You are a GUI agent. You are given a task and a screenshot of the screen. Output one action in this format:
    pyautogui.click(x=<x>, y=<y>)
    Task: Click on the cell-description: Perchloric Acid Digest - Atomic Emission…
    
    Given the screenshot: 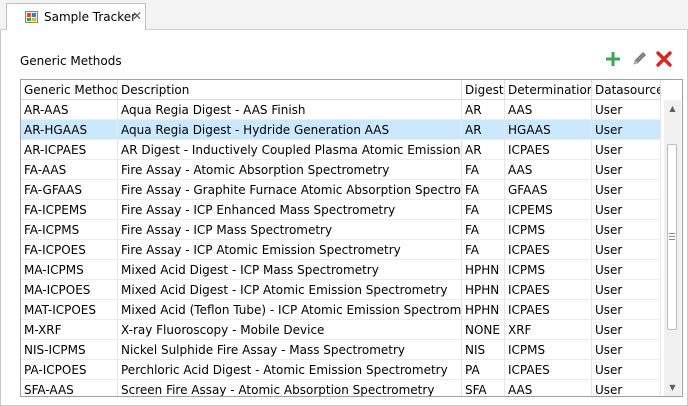 What is the action you would take?
    pyautogui.click(x=290, y=370)
    